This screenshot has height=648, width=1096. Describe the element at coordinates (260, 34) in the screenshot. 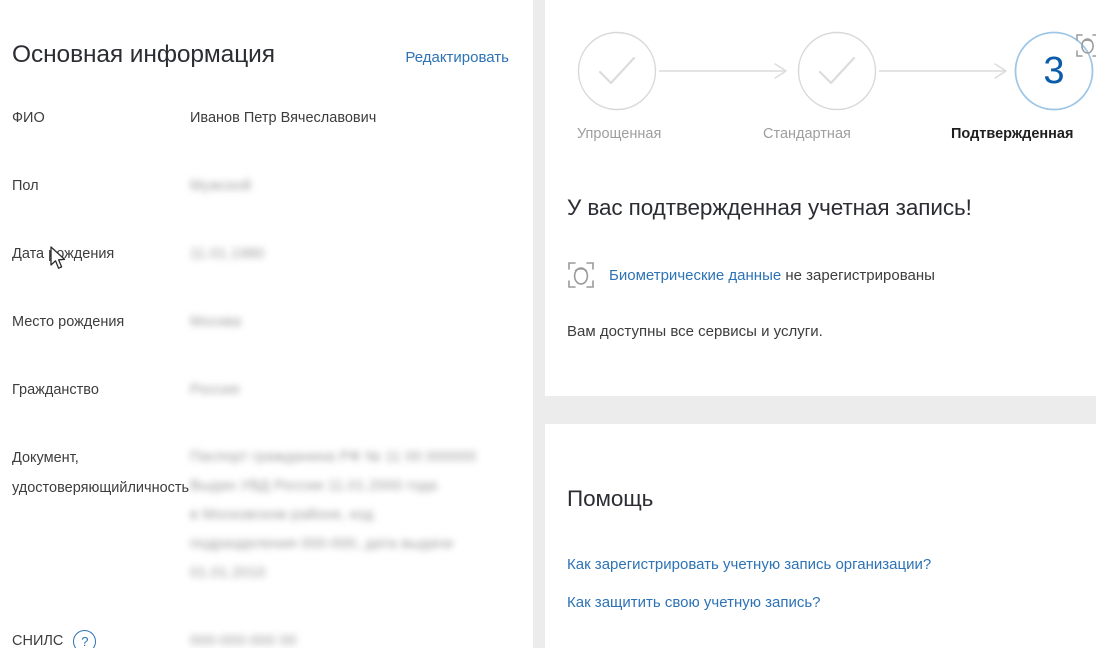

I see `basic-info-header: Основная информация Редактировать` at that location.